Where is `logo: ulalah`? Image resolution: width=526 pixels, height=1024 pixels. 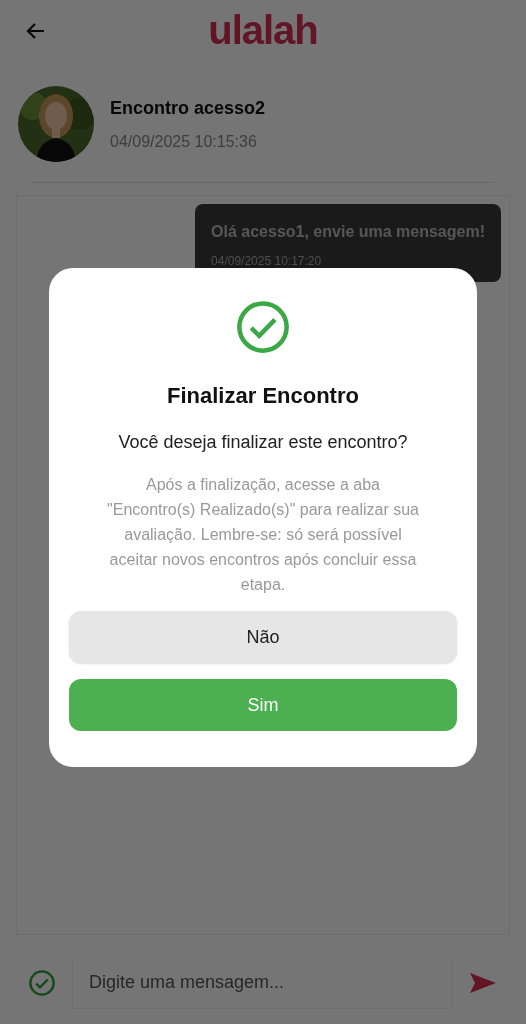 logo: ulalah is located at coordinates (263, 30).